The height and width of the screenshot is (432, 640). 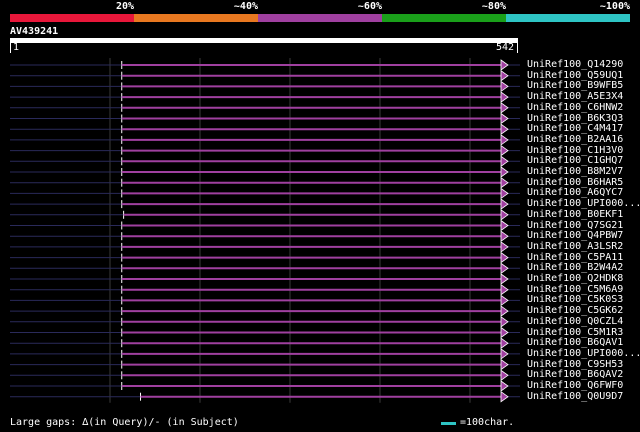 I want to click on hit-label-link: UniRef100_C5M6A9, so click(x=575, y=289).